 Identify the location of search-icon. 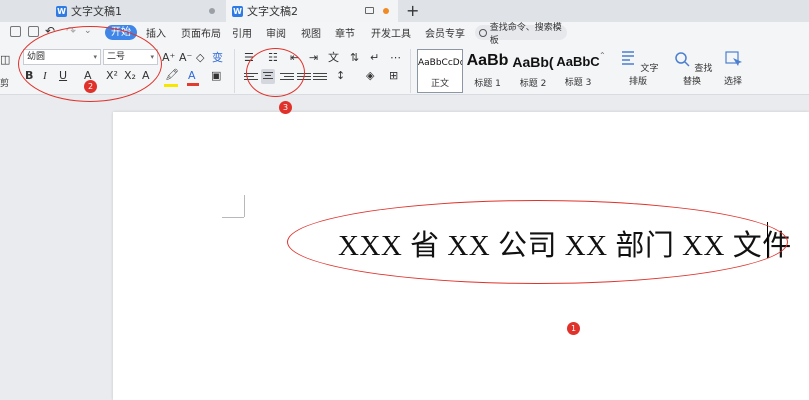
(483, 32).